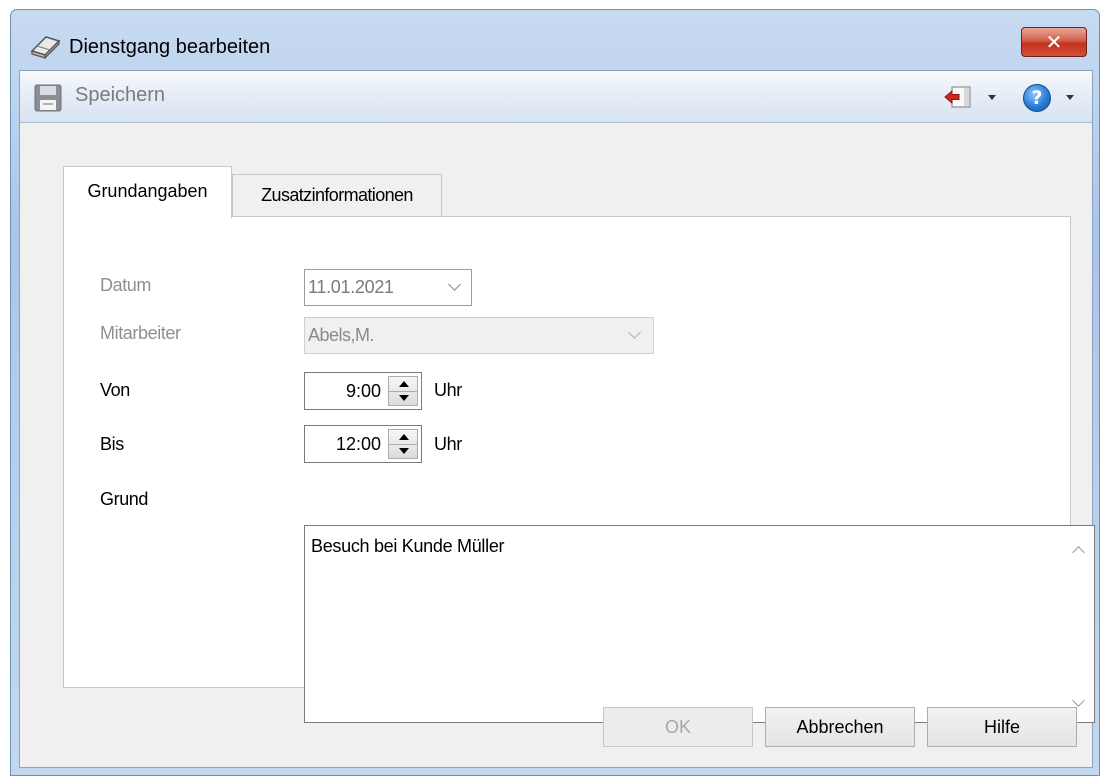 The image size is (1101, 776). What do you see at coordinates (1078, 552) in the screenshot?
I see `chevron-up-icon` at bounding box center [1078, 552].